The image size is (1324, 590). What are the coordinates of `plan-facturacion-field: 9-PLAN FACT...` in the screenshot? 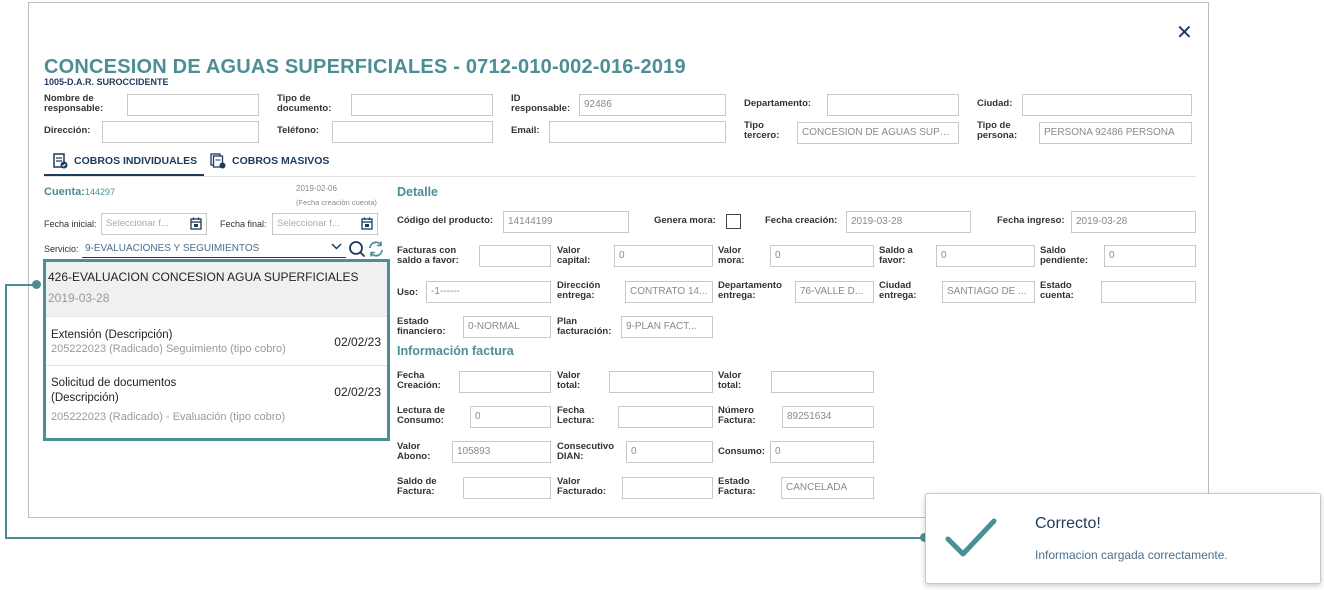 It's located at (667, 327).